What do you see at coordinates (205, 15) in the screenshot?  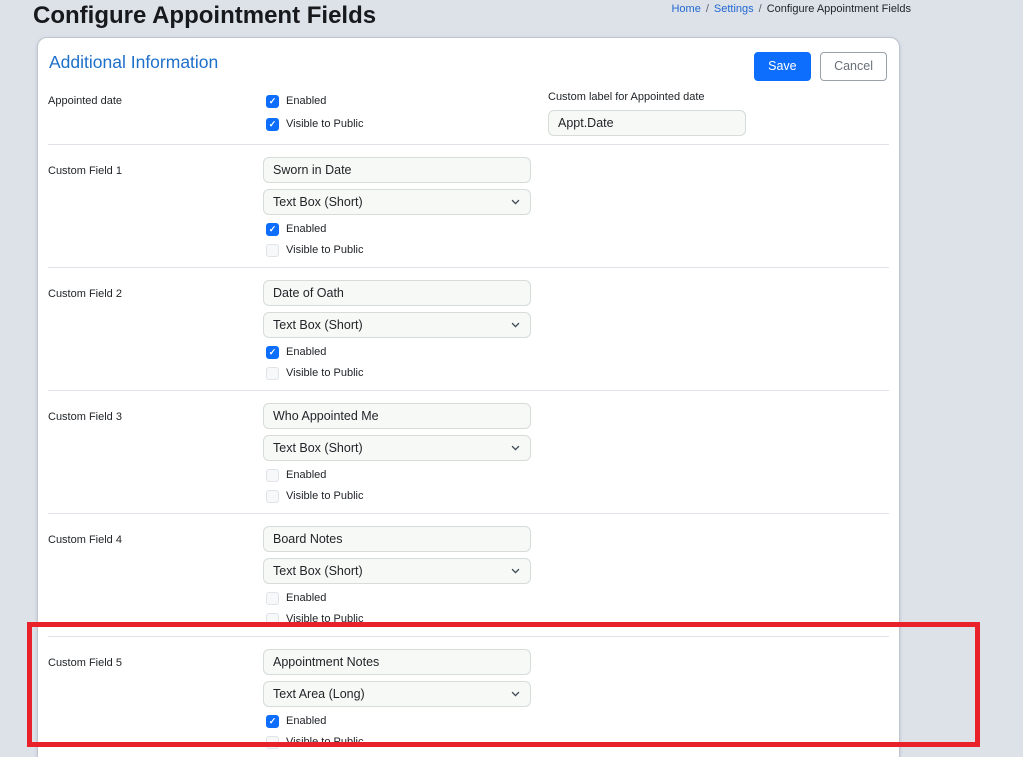 I see `page-title: Configure Appointment Fields` at bounding box center [205, 15].